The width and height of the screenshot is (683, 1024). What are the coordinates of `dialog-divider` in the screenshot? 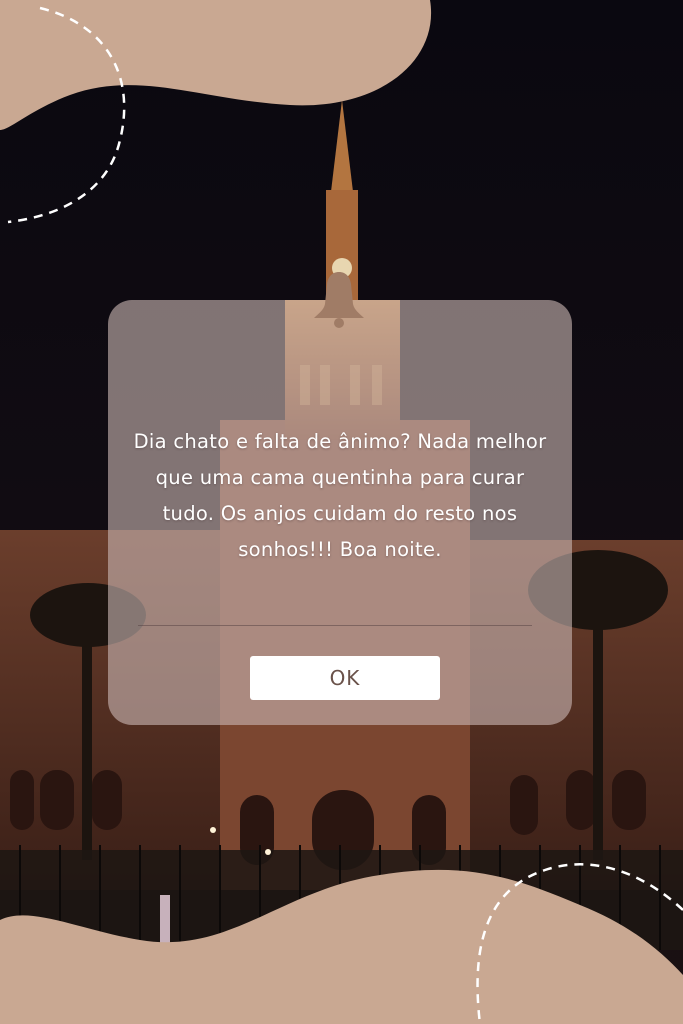 It's located at (335, 625).